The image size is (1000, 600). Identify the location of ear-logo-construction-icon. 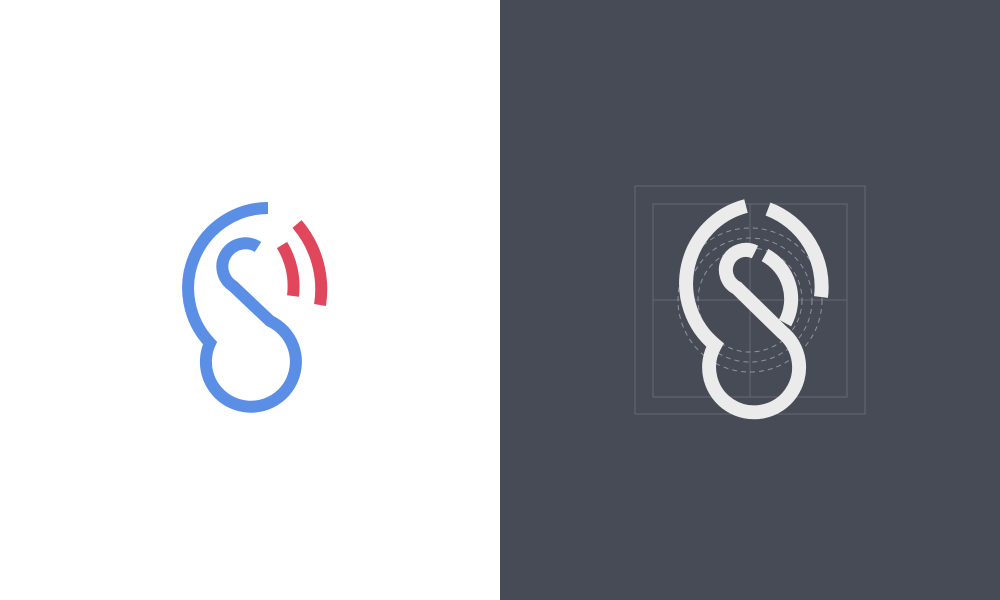
(750, 302).